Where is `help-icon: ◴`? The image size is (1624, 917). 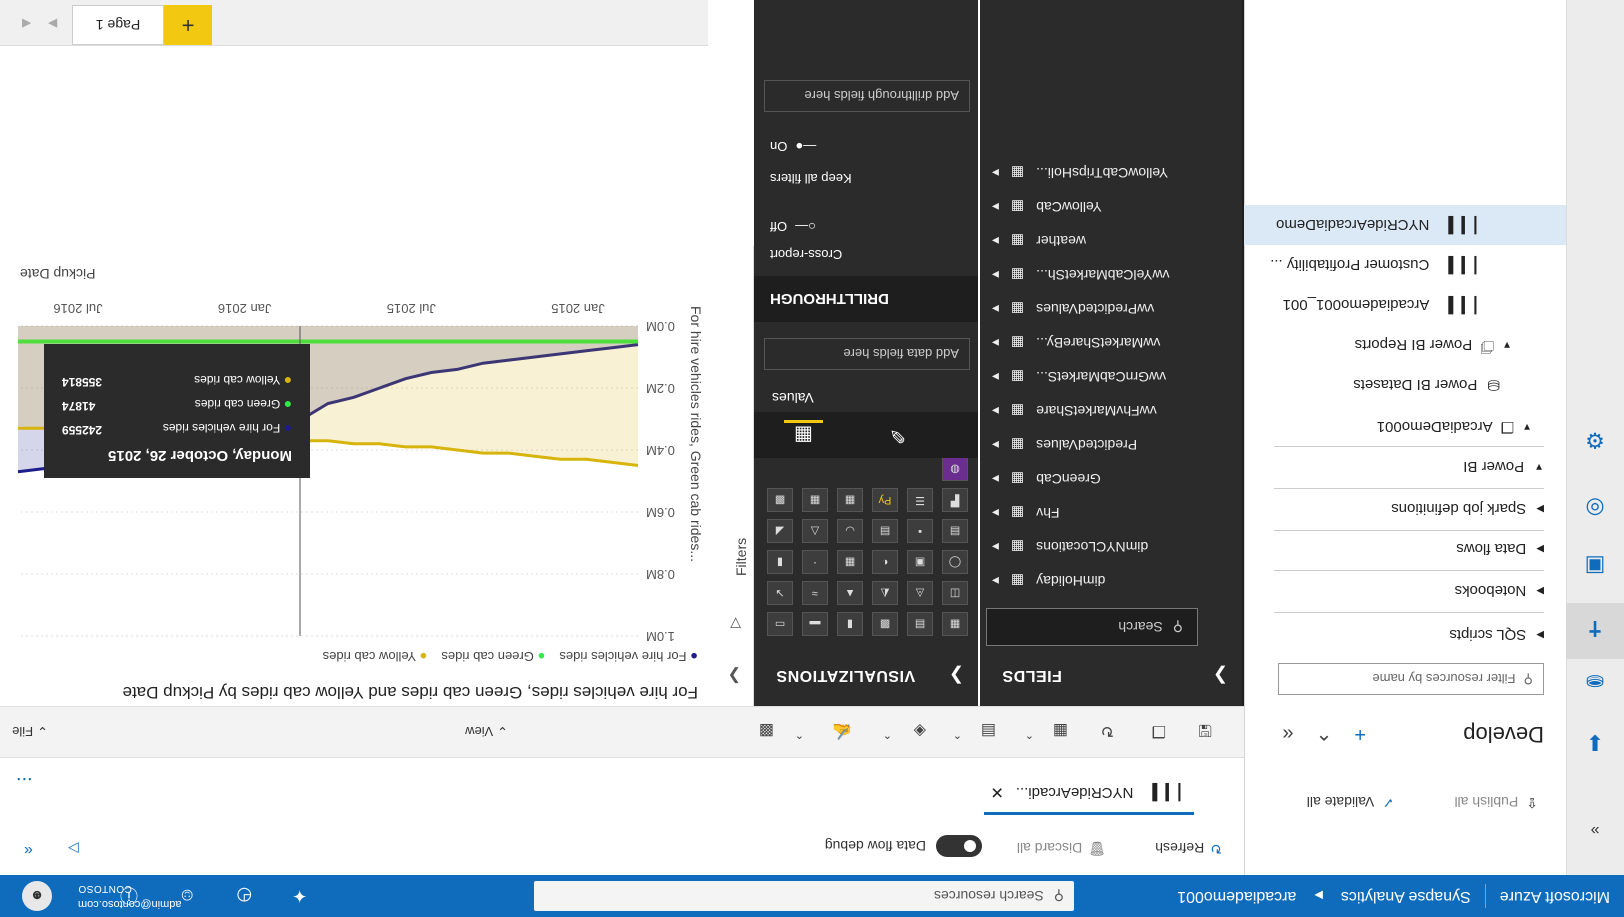
help-icon: ◴ is located at coordinates (244, 896).